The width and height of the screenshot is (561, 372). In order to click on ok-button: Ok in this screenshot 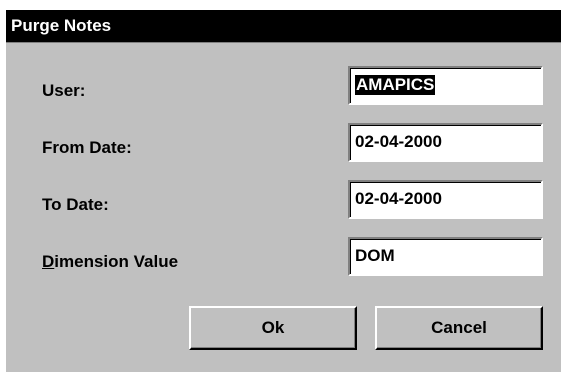, I will do `click(273, 328)`.